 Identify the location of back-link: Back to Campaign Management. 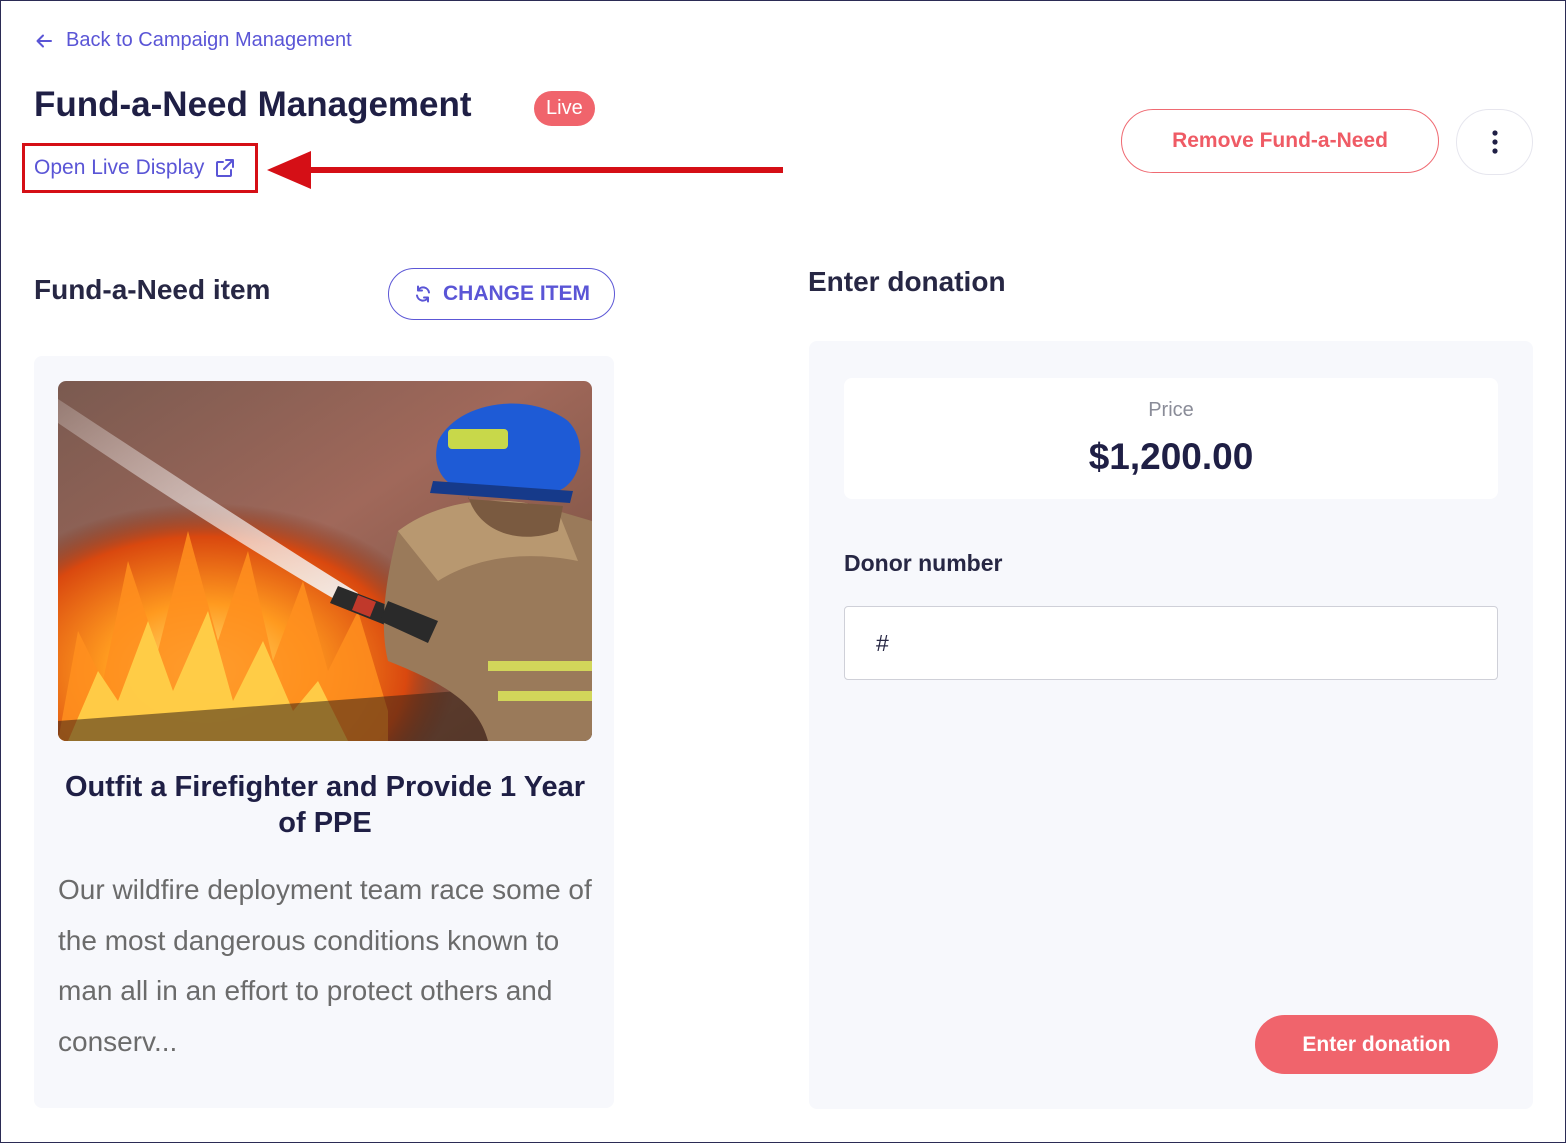
(193, 40).